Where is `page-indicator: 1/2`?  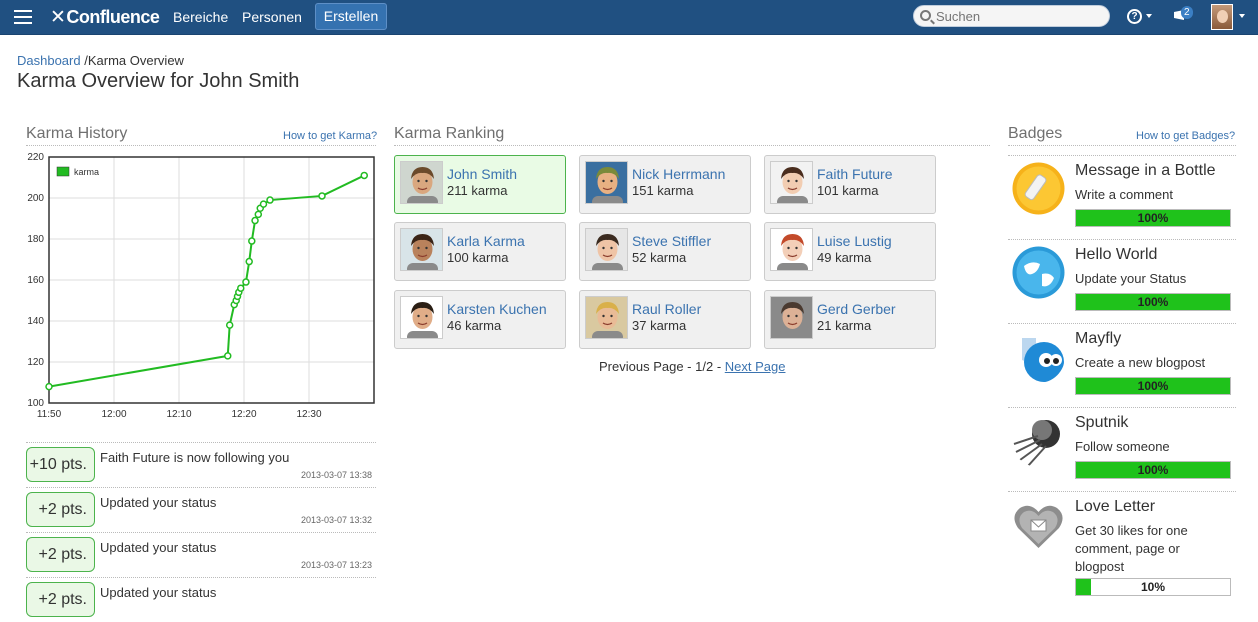 page-indicator: 1/2 is located at coordinates (704, 366).